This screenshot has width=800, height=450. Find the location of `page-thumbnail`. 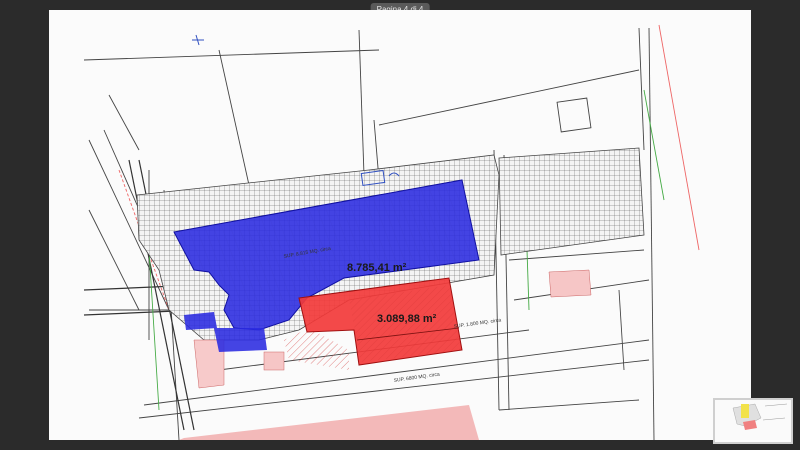

page-thumbnail is located at coordinates (753, 421).